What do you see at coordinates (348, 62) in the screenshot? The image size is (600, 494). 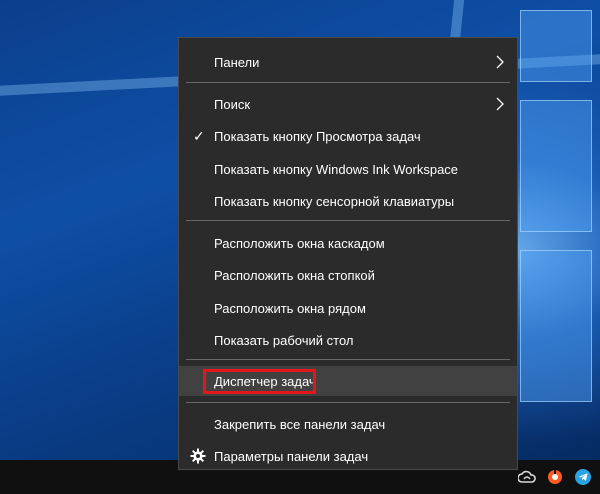 I see `menu-item-panels: Панели` at bounding box center [348, 62].